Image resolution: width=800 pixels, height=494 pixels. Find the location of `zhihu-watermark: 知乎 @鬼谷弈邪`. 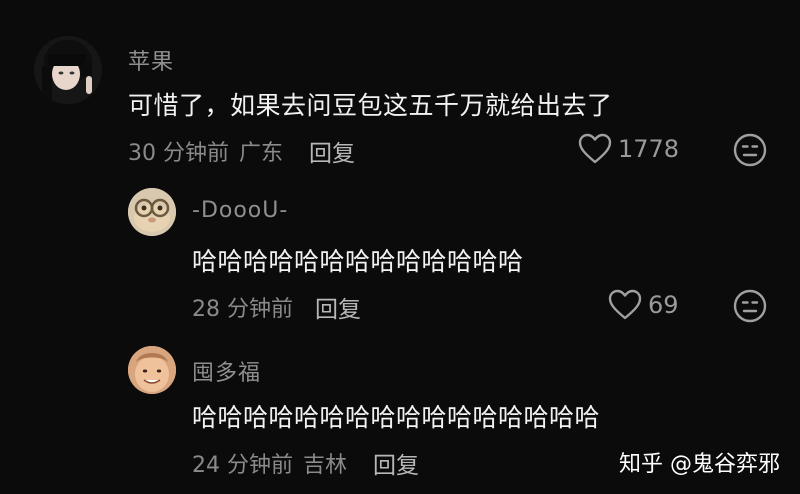

zhihu-watermark: 知乎 @鬼谷弈邪 is located at coordinates (699, 464).